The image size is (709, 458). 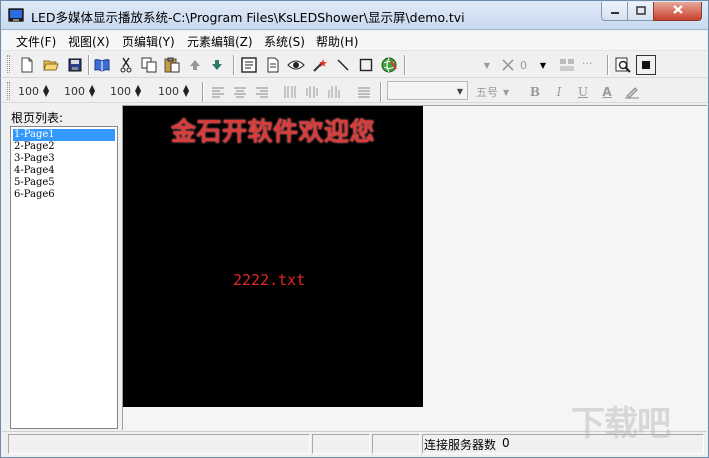 What do you see at coordinates (168, 91) in the screenshot?
I see `spin-y-value: 100` at bounding box center [168, 91].